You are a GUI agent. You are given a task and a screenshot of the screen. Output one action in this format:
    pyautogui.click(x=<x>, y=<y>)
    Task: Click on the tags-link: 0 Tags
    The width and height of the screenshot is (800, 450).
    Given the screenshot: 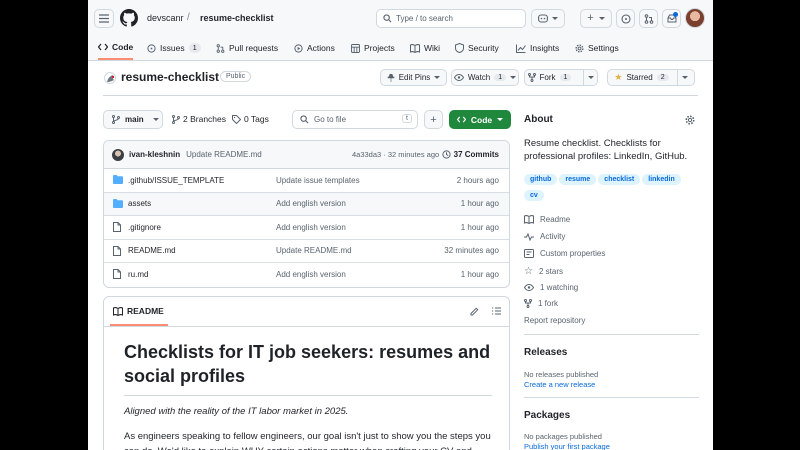 What is the action you would take?
    pyautogui.click(x=250, y=119)
    